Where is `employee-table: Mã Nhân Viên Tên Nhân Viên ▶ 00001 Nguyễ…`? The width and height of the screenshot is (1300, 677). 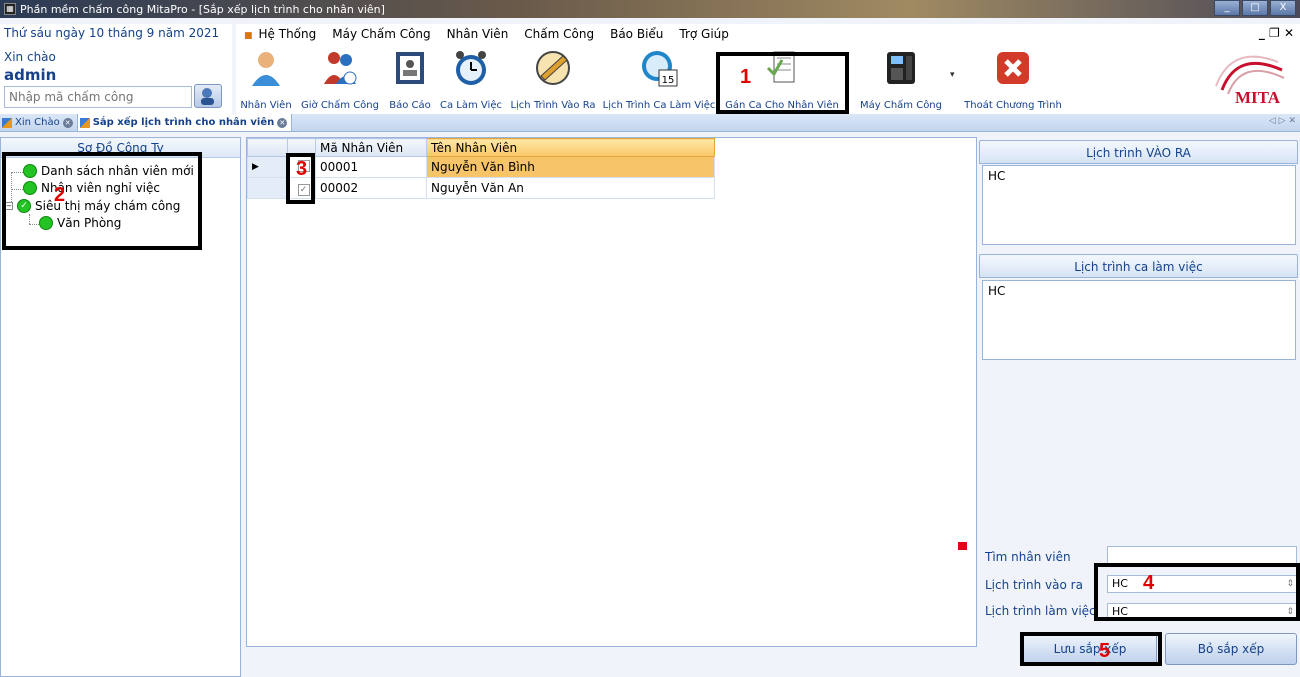 employee-table: Mã Nhân Viên Tên Nhân Viên ▶ 00001 Nguyễ… is located at coordinates (481, 168).